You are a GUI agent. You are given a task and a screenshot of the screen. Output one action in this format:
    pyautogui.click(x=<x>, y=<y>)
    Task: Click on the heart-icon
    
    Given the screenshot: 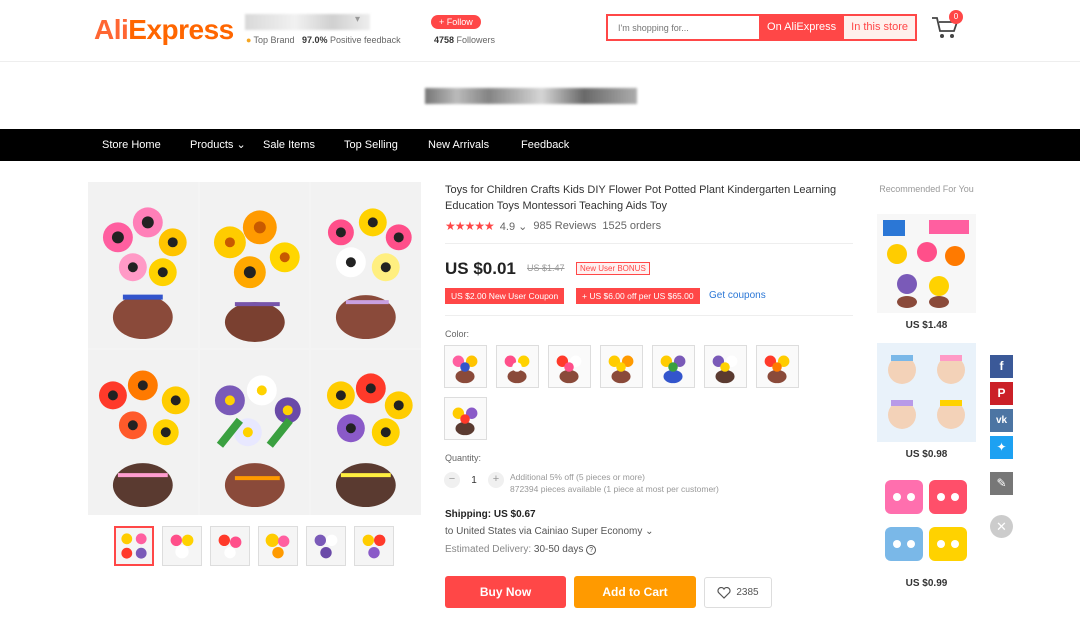 What is the action you would take?
    pyautogui.click(x=724, y=592)
    